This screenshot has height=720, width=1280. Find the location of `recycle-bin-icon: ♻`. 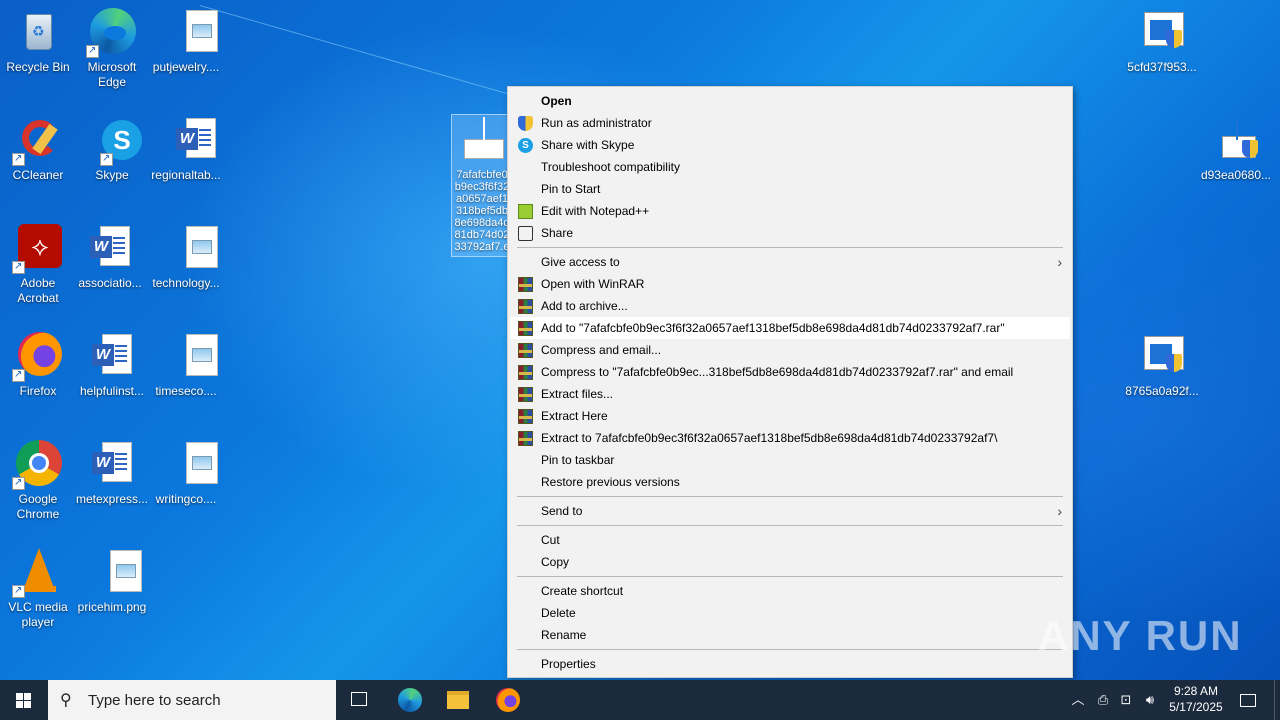

recycle-bin-icon: ♻ is located at coordinates (38, 32).